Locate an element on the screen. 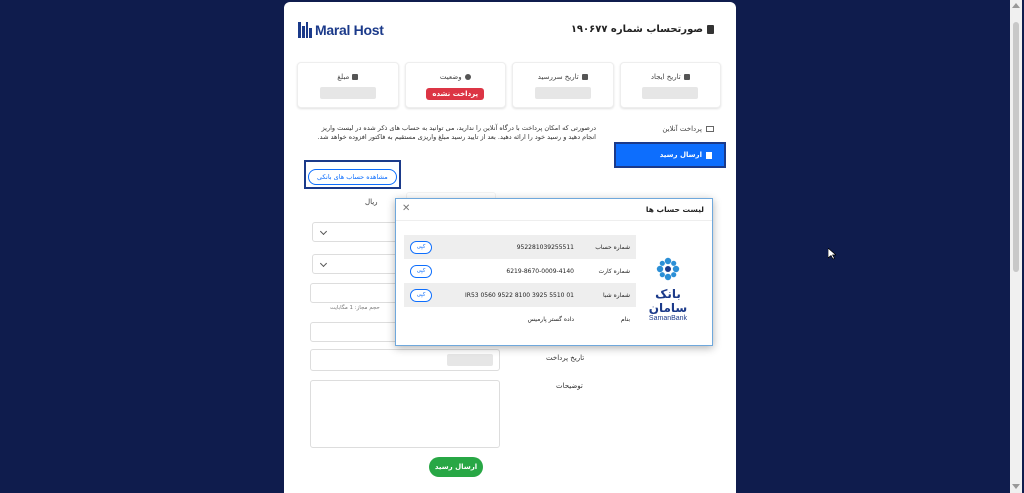 This screenshot has height=493, width=1024. invoice-title: صورتحساب شماره ۱۹۰۶۷۷ is located at coordinates (642, 29).